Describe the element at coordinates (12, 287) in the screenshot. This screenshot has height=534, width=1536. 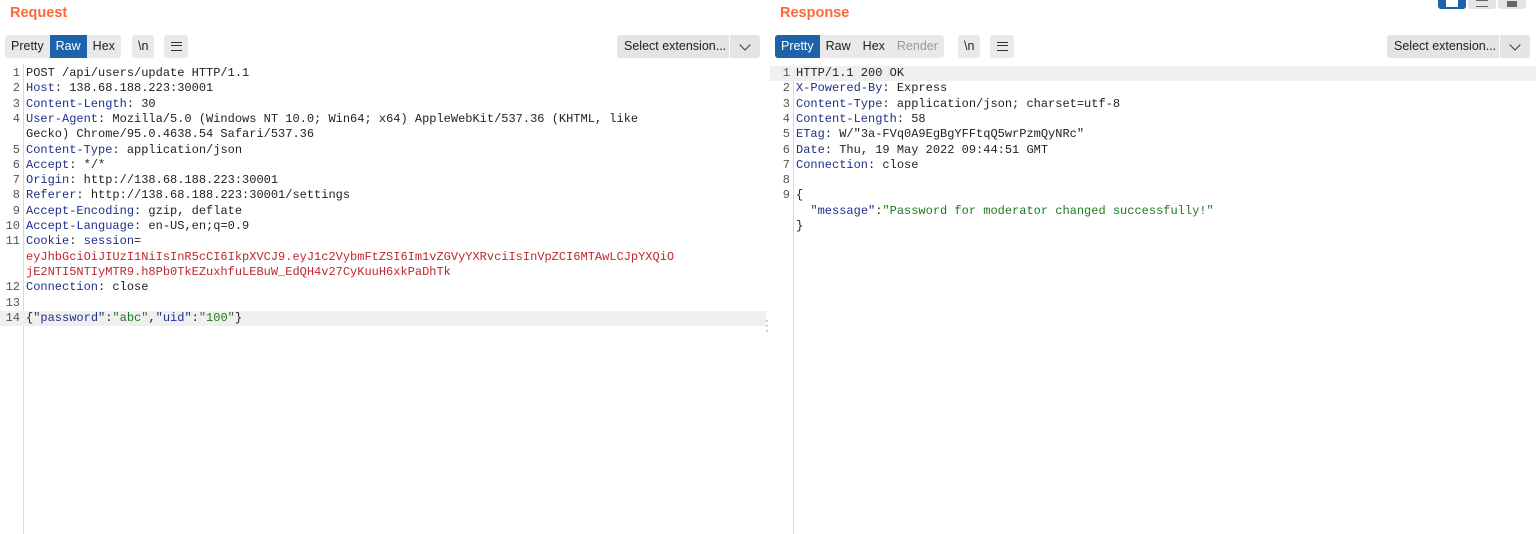
I see `line-number: 12` at that location.